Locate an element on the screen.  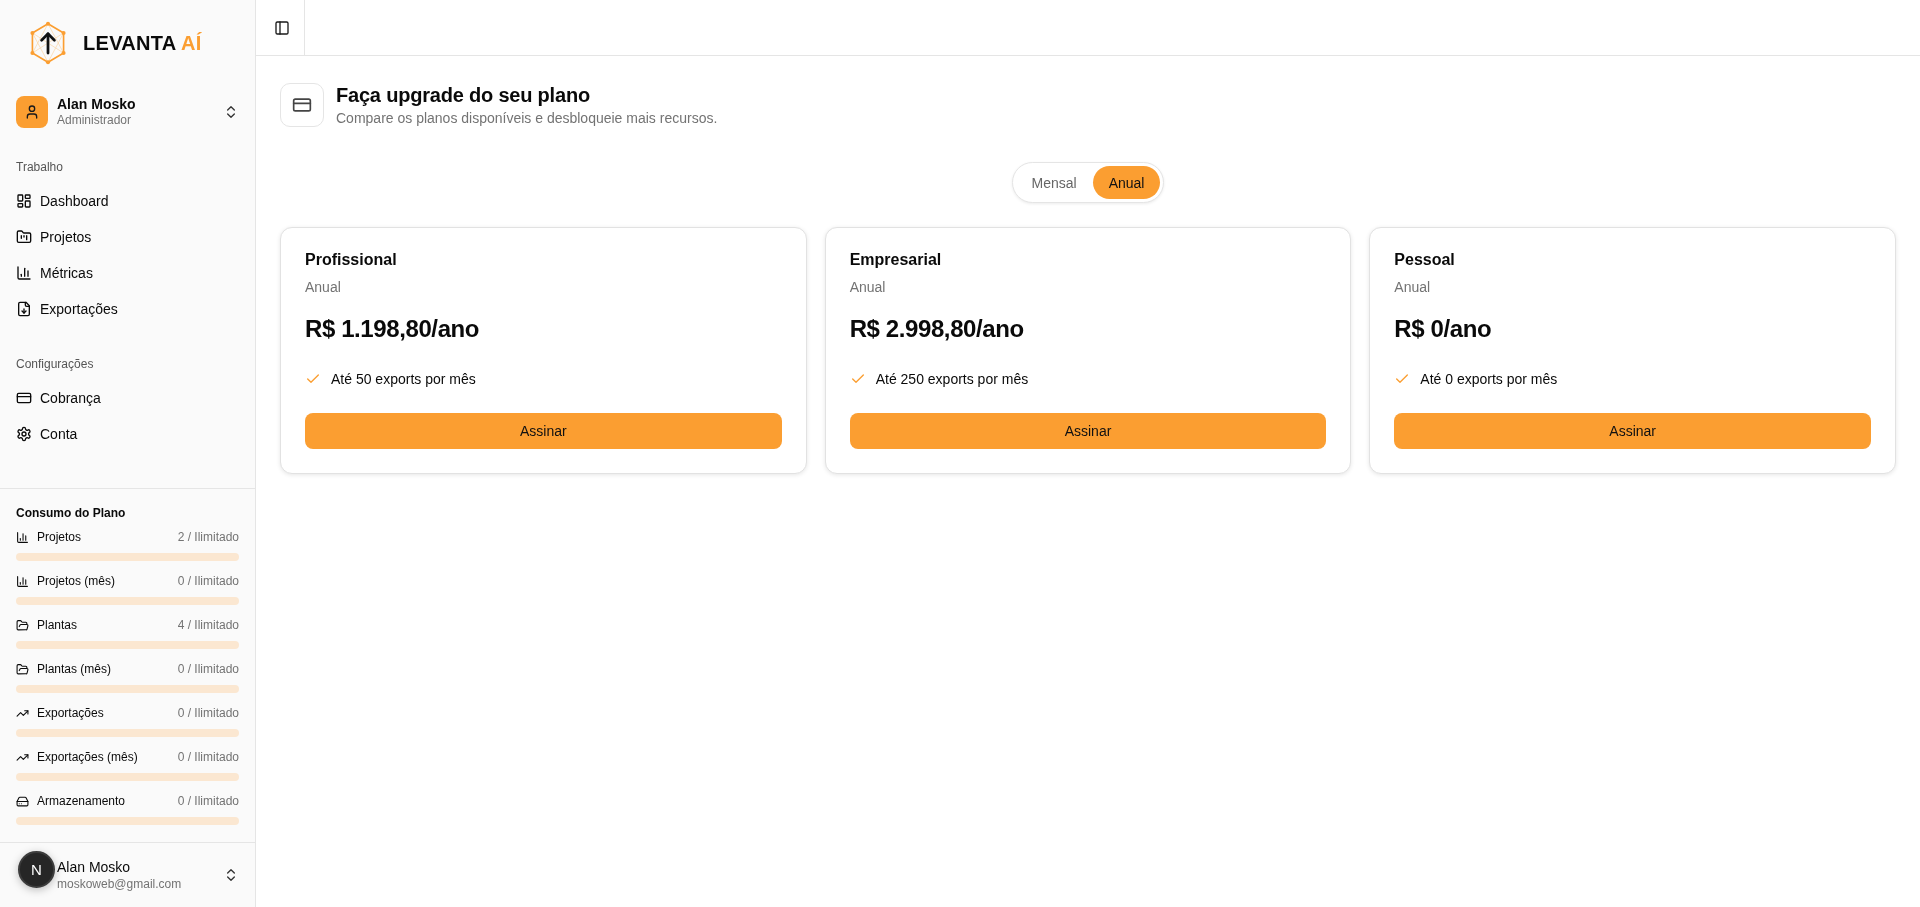
nav-item: Conta is located at coordinates (127, 434).